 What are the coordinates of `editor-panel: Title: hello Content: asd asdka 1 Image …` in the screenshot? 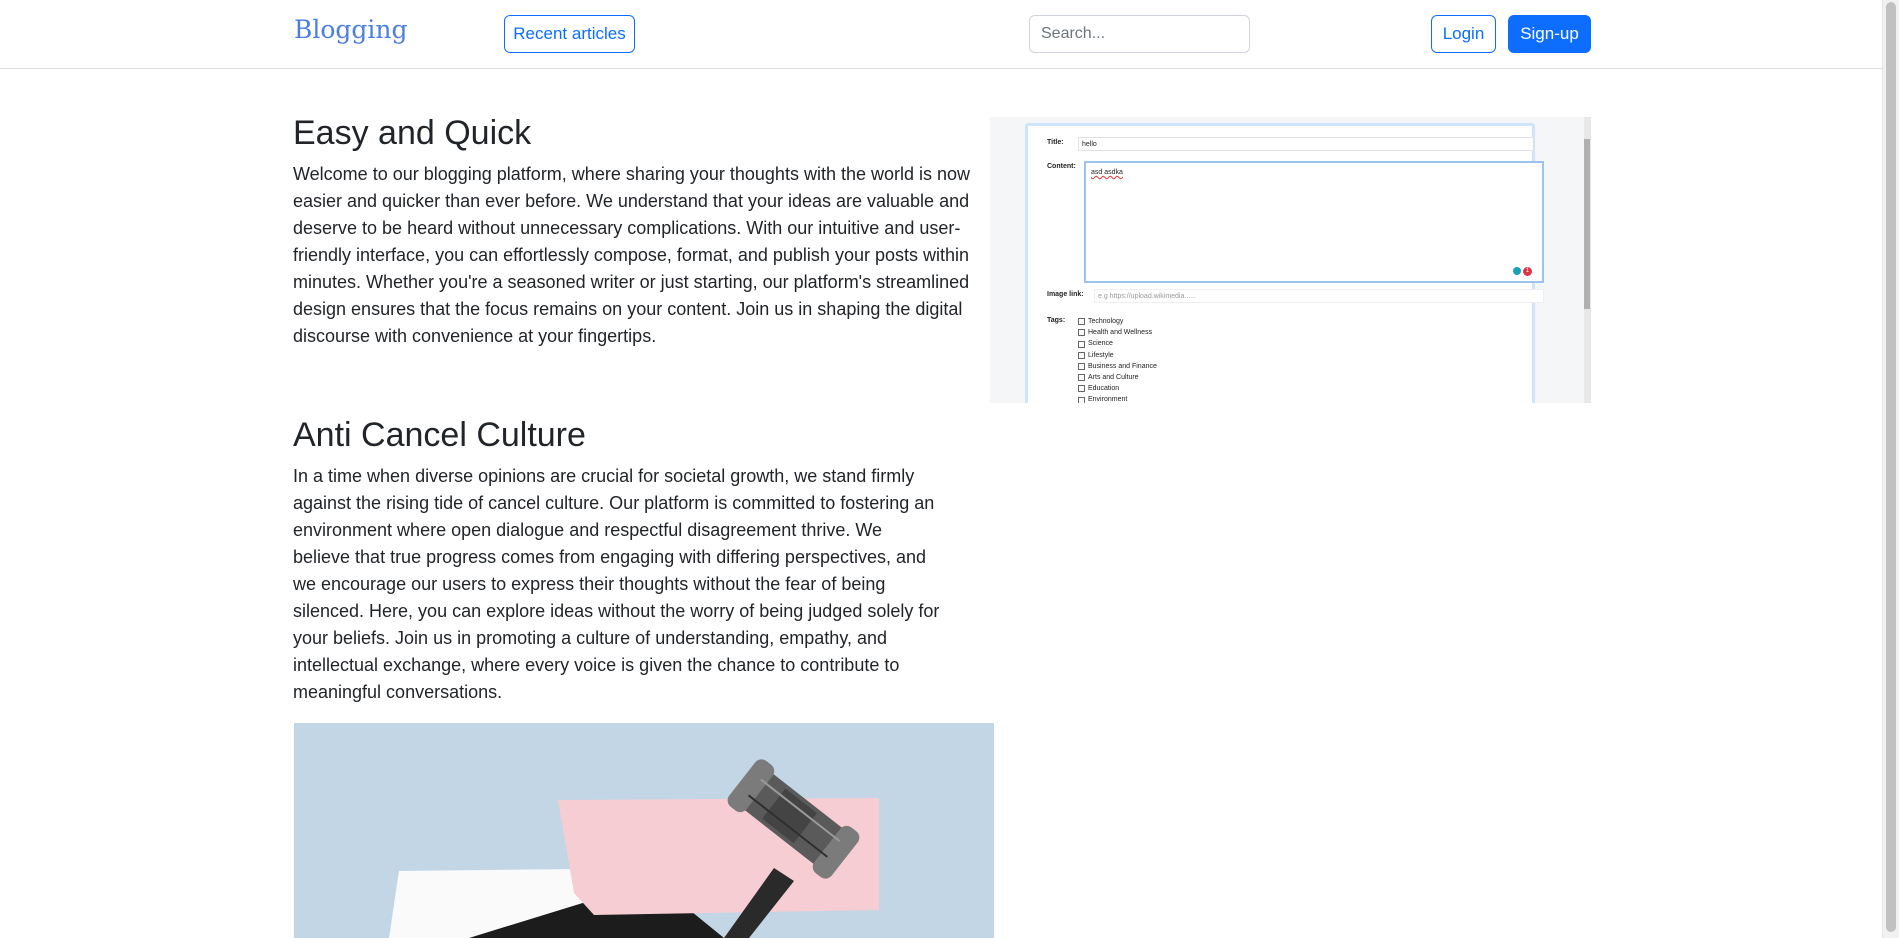 It's located at (1284, 263).